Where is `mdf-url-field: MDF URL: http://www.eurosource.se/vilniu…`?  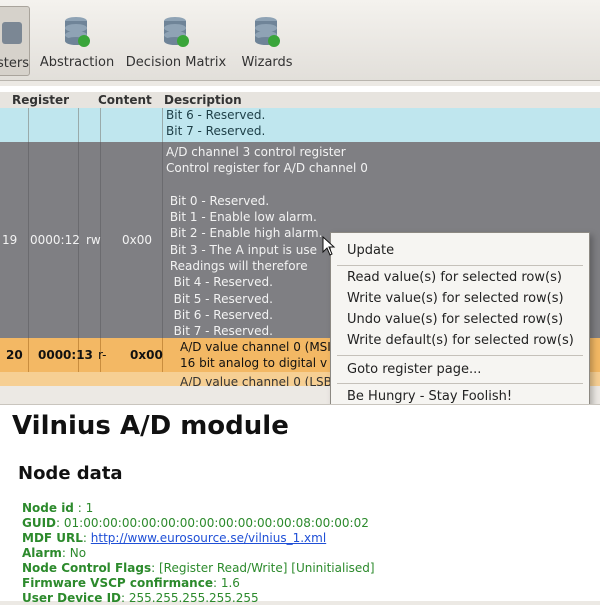 mdf-url-field: MDF URL: http://www.eurosource.se/vilniu… is located at coordinates (174, 538).